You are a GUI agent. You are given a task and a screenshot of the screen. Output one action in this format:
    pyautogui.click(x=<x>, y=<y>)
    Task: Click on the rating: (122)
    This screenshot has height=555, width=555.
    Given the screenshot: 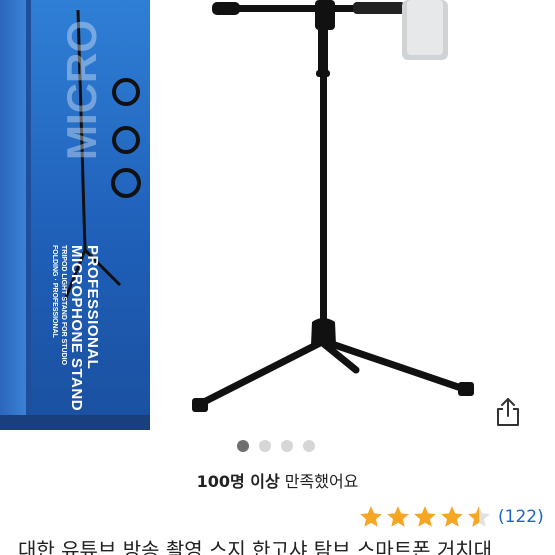 What is the action you would take?
    pyautogui.click(x=451, y=517)
    